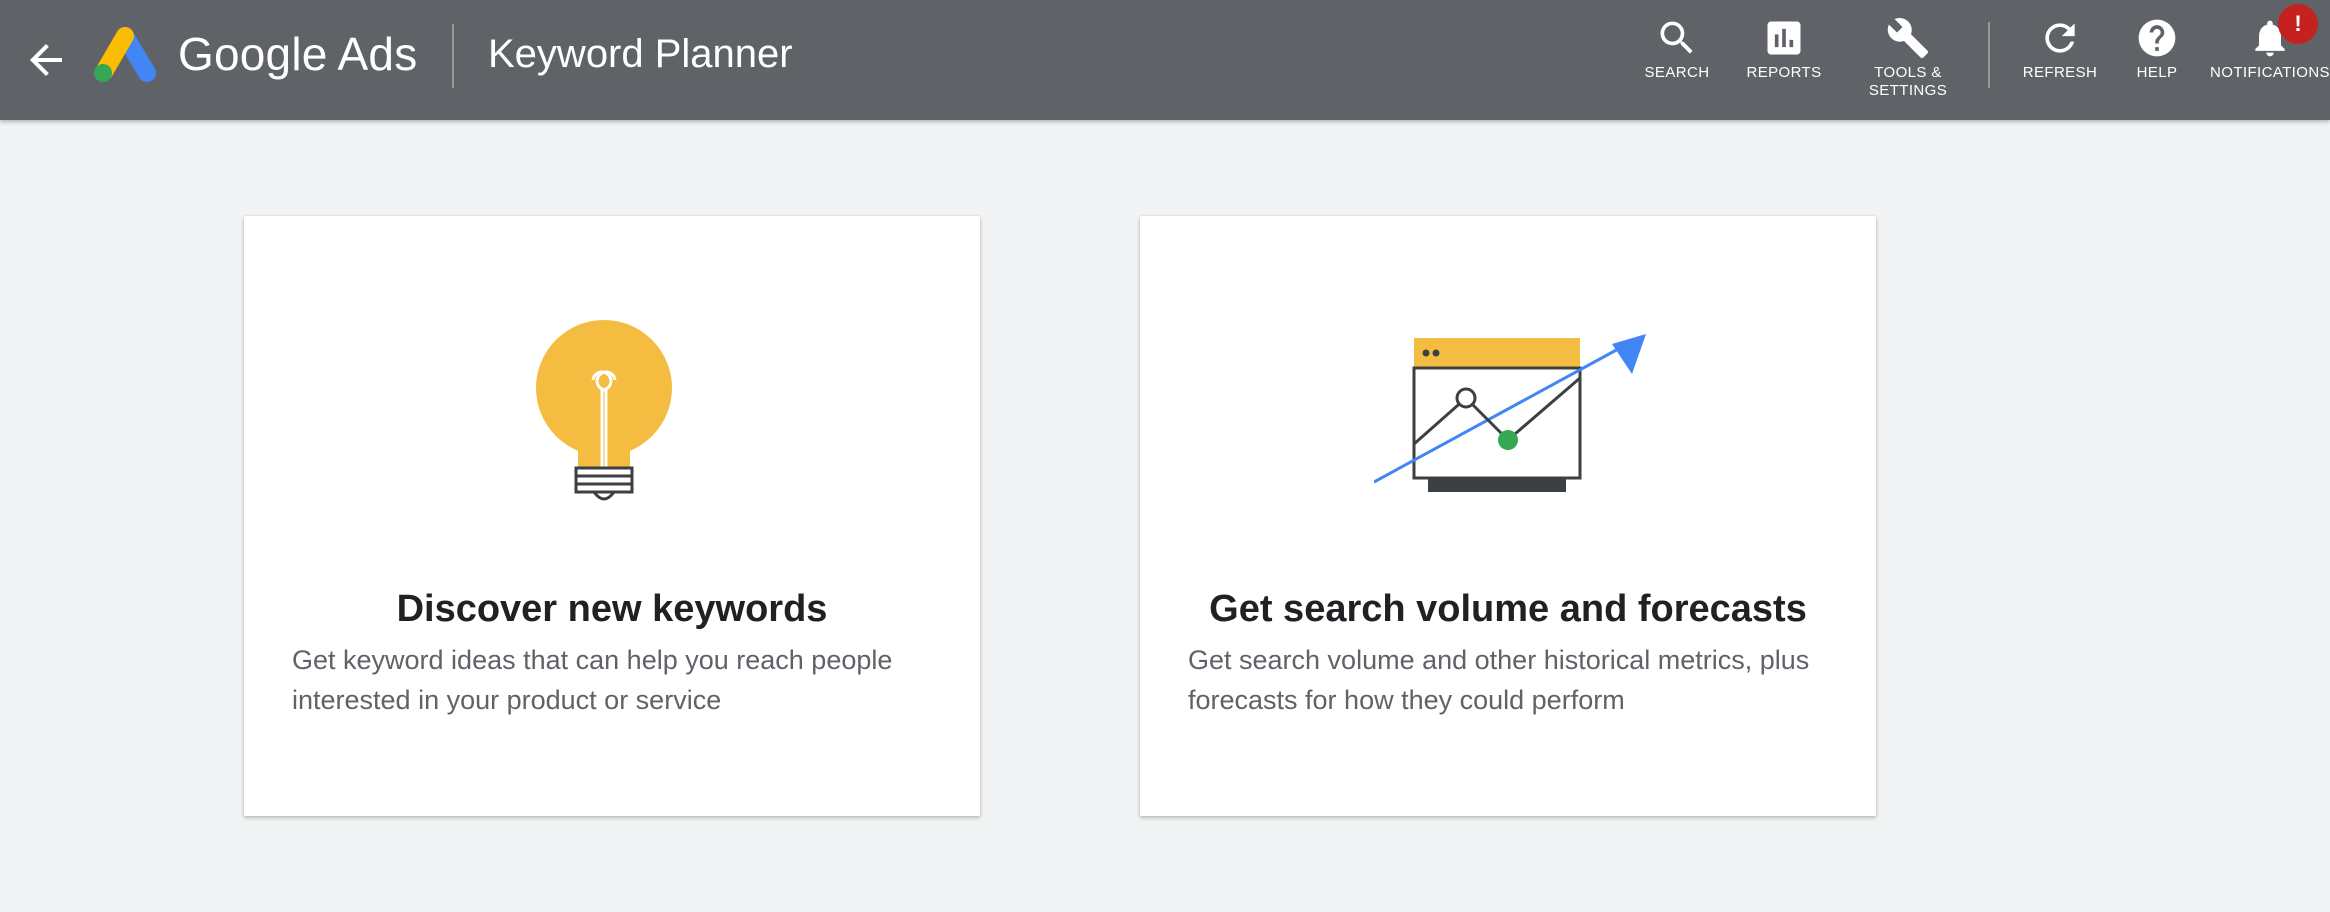 The width and height of the screenshot is (2330, 912). Describe the element at coordinates (1784, 72) in the screenshot. I see `reports-label: REPORTS` at that location.